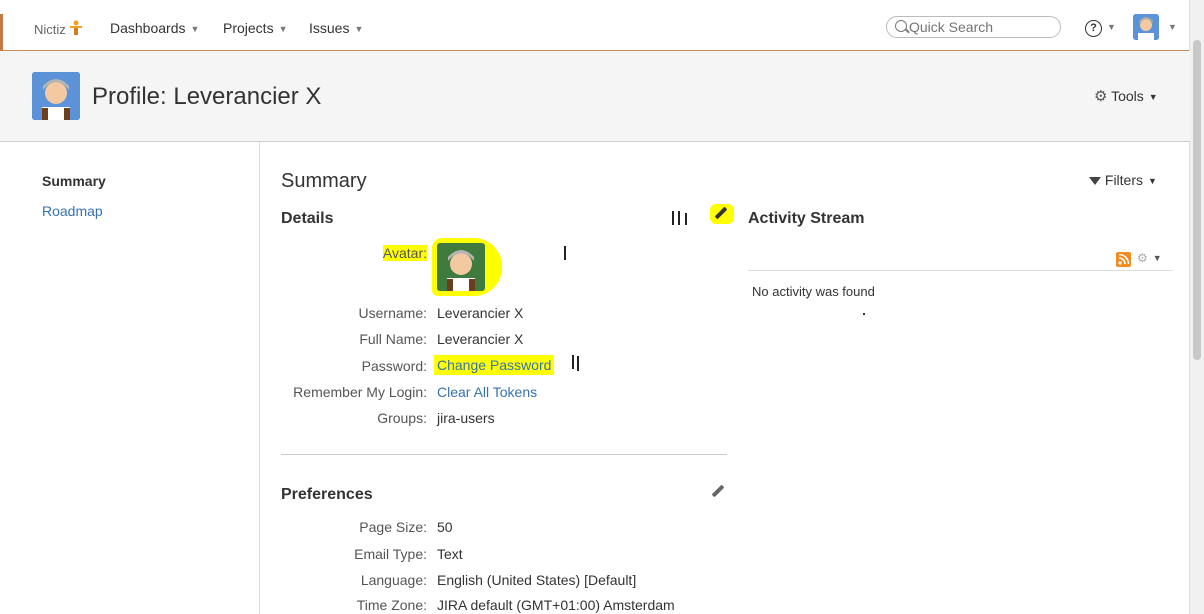 This screenshot has width=1204, height=614. I want to click on details-heading: Details, so click(307, 218).